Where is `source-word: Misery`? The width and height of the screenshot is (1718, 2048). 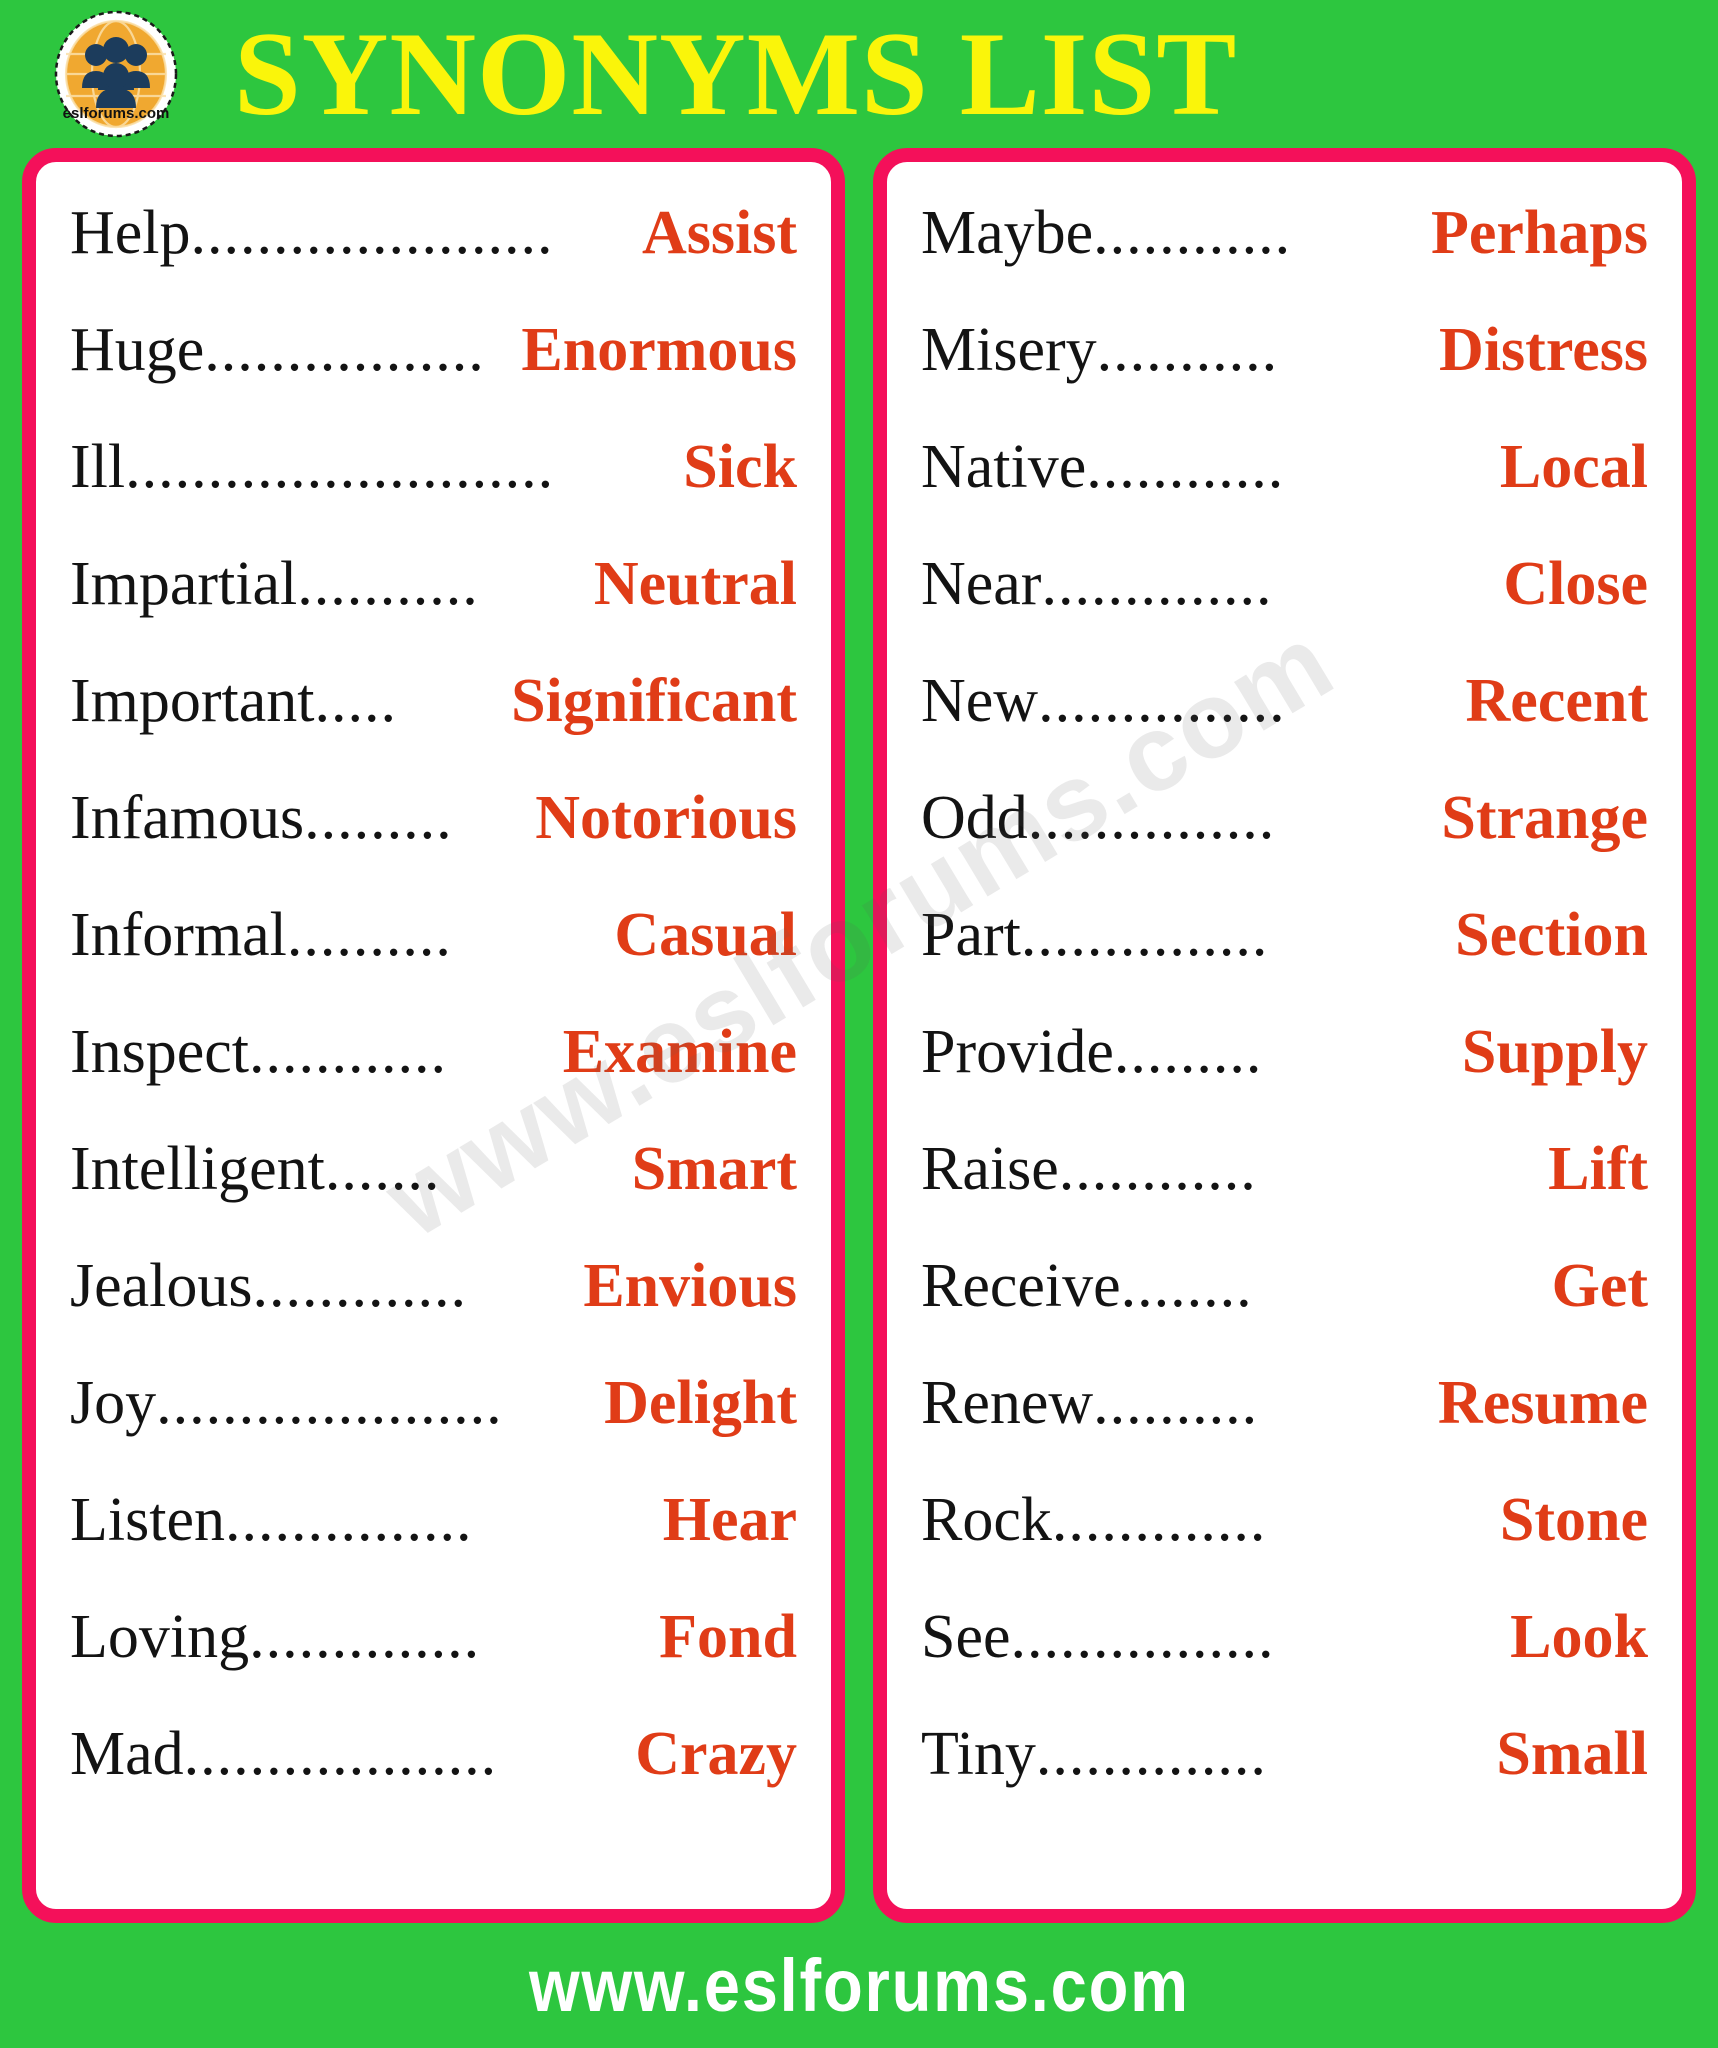 source-word: Misery is located at coordinates (1009, 351).